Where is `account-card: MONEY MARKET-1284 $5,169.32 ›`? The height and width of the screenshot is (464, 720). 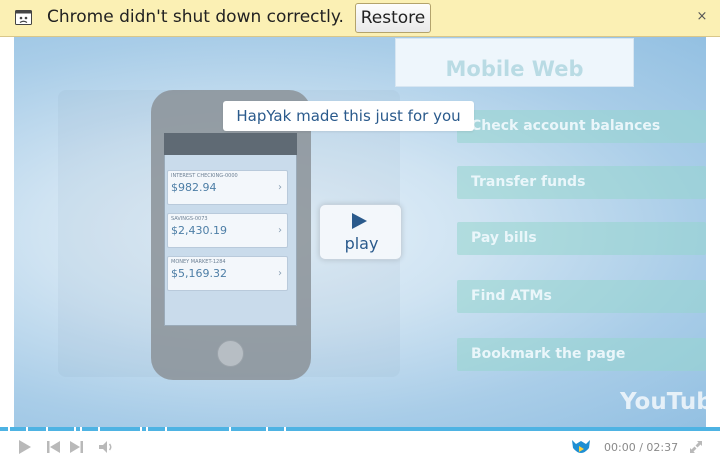
account-card: MONEY MARKET-1284 $5,169.32 › is located at coordinates (227, 273).